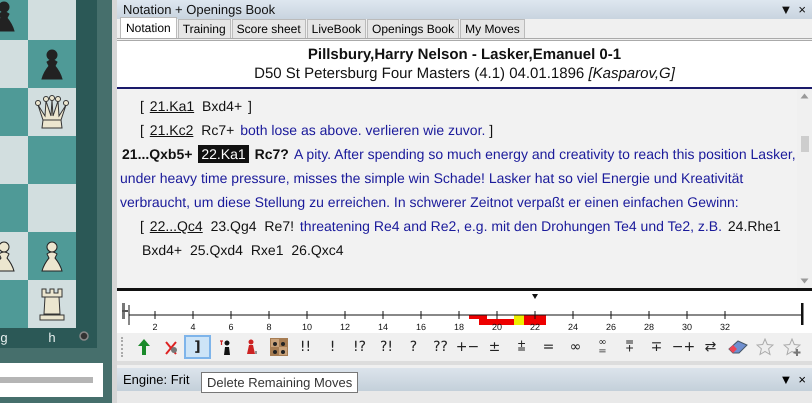  Describe the element at coordinates (231, 327) in the screenshot. I see `move-number: 6` at that location.